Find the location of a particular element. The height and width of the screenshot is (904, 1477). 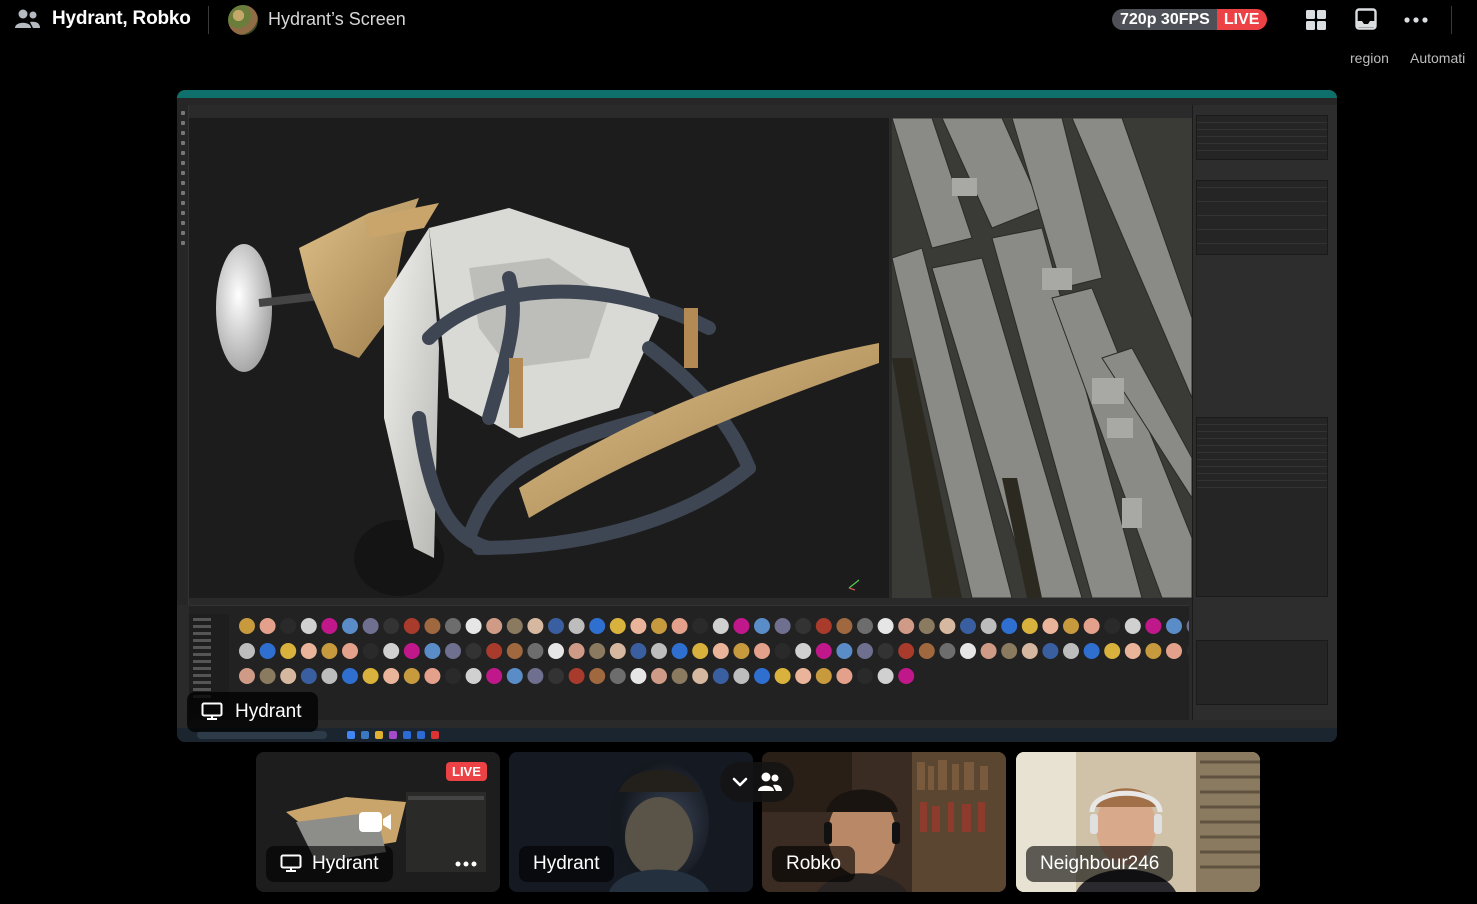

presenter-tag: Hydrant is located at coordinates (252, 712).